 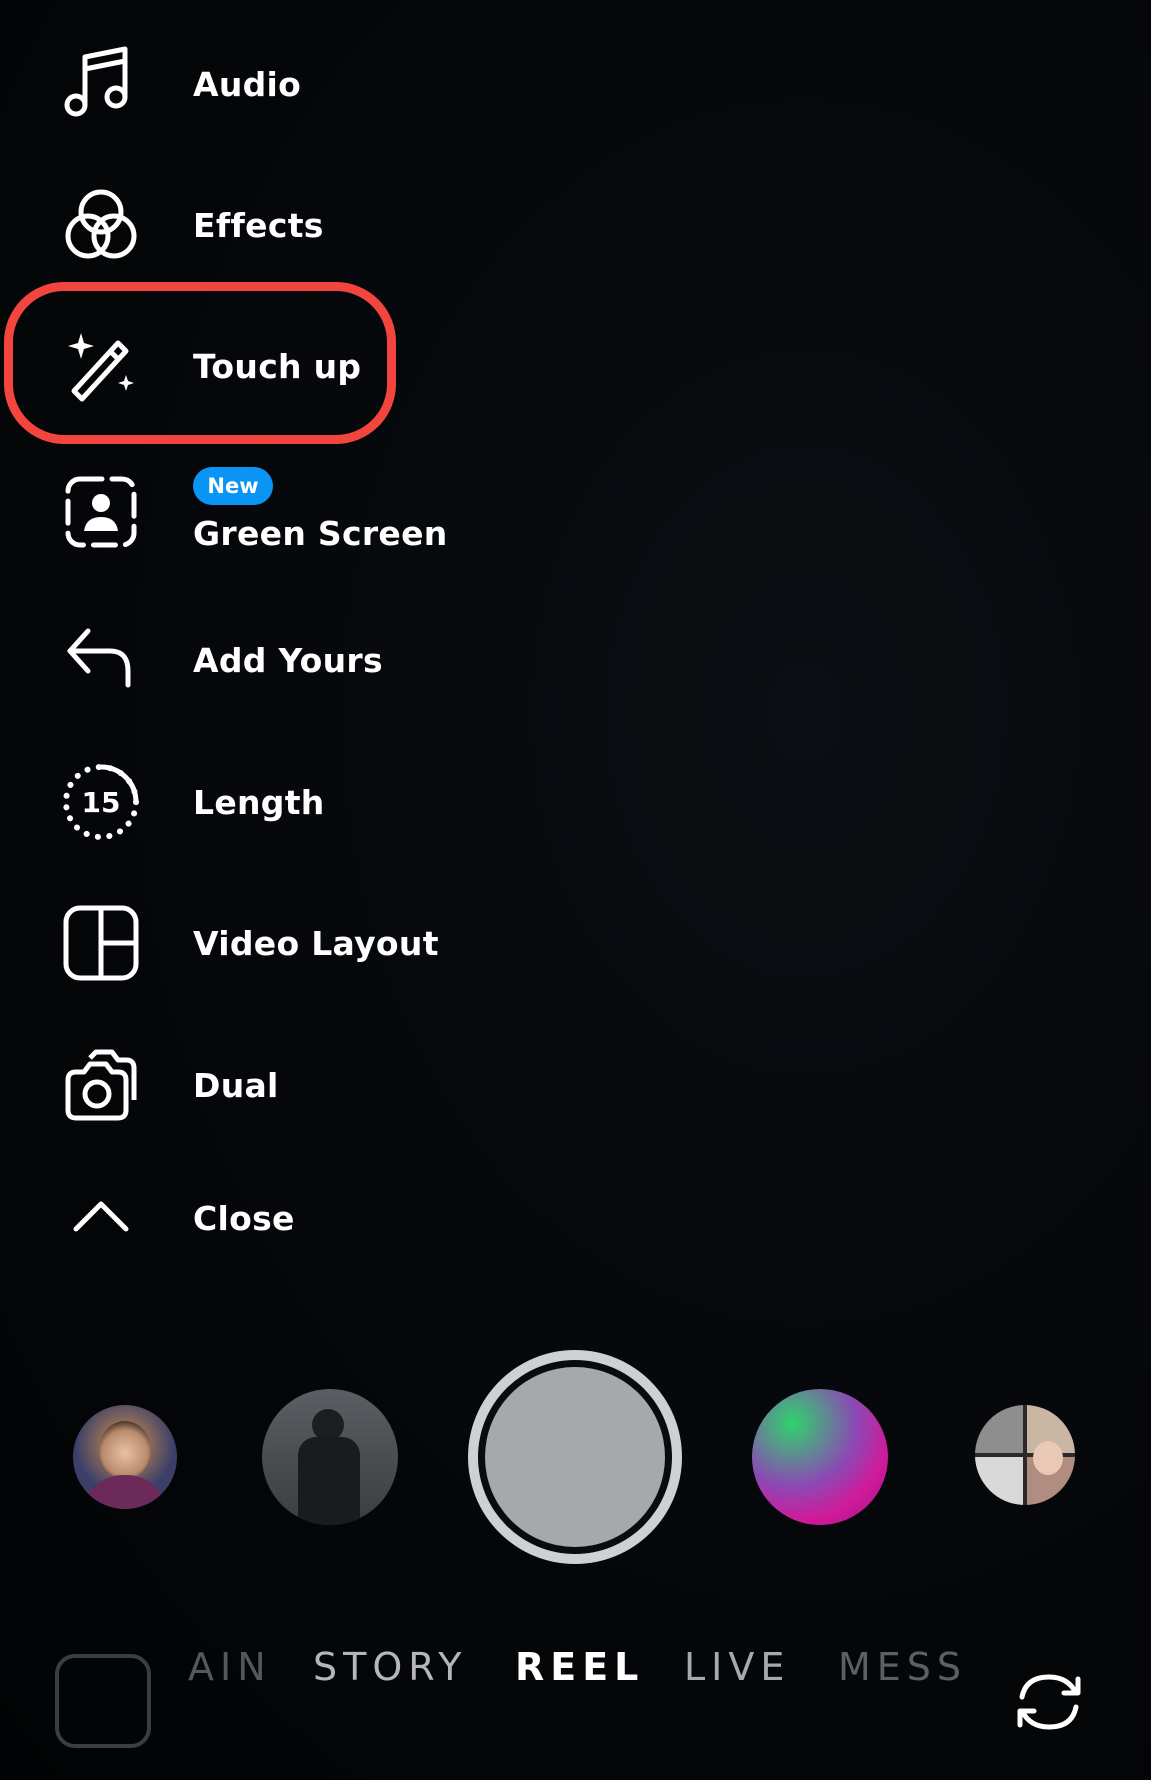 I want to click on highlight-annotation, so click(x=200, y=363).